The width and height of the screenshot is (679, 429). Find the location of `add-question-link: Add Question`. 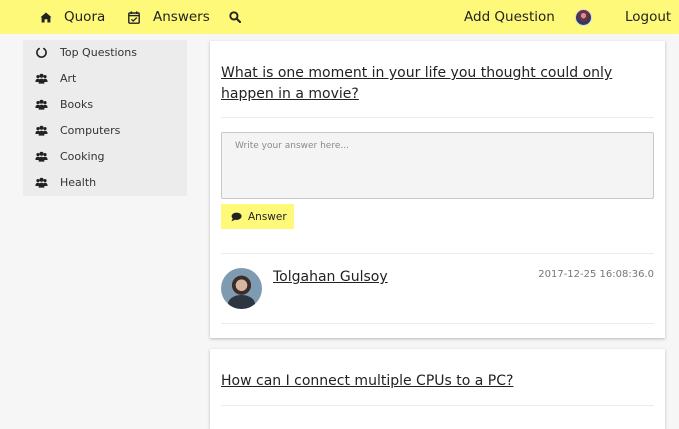

add-question-link: Add Question is located at coordinates (509, 17).